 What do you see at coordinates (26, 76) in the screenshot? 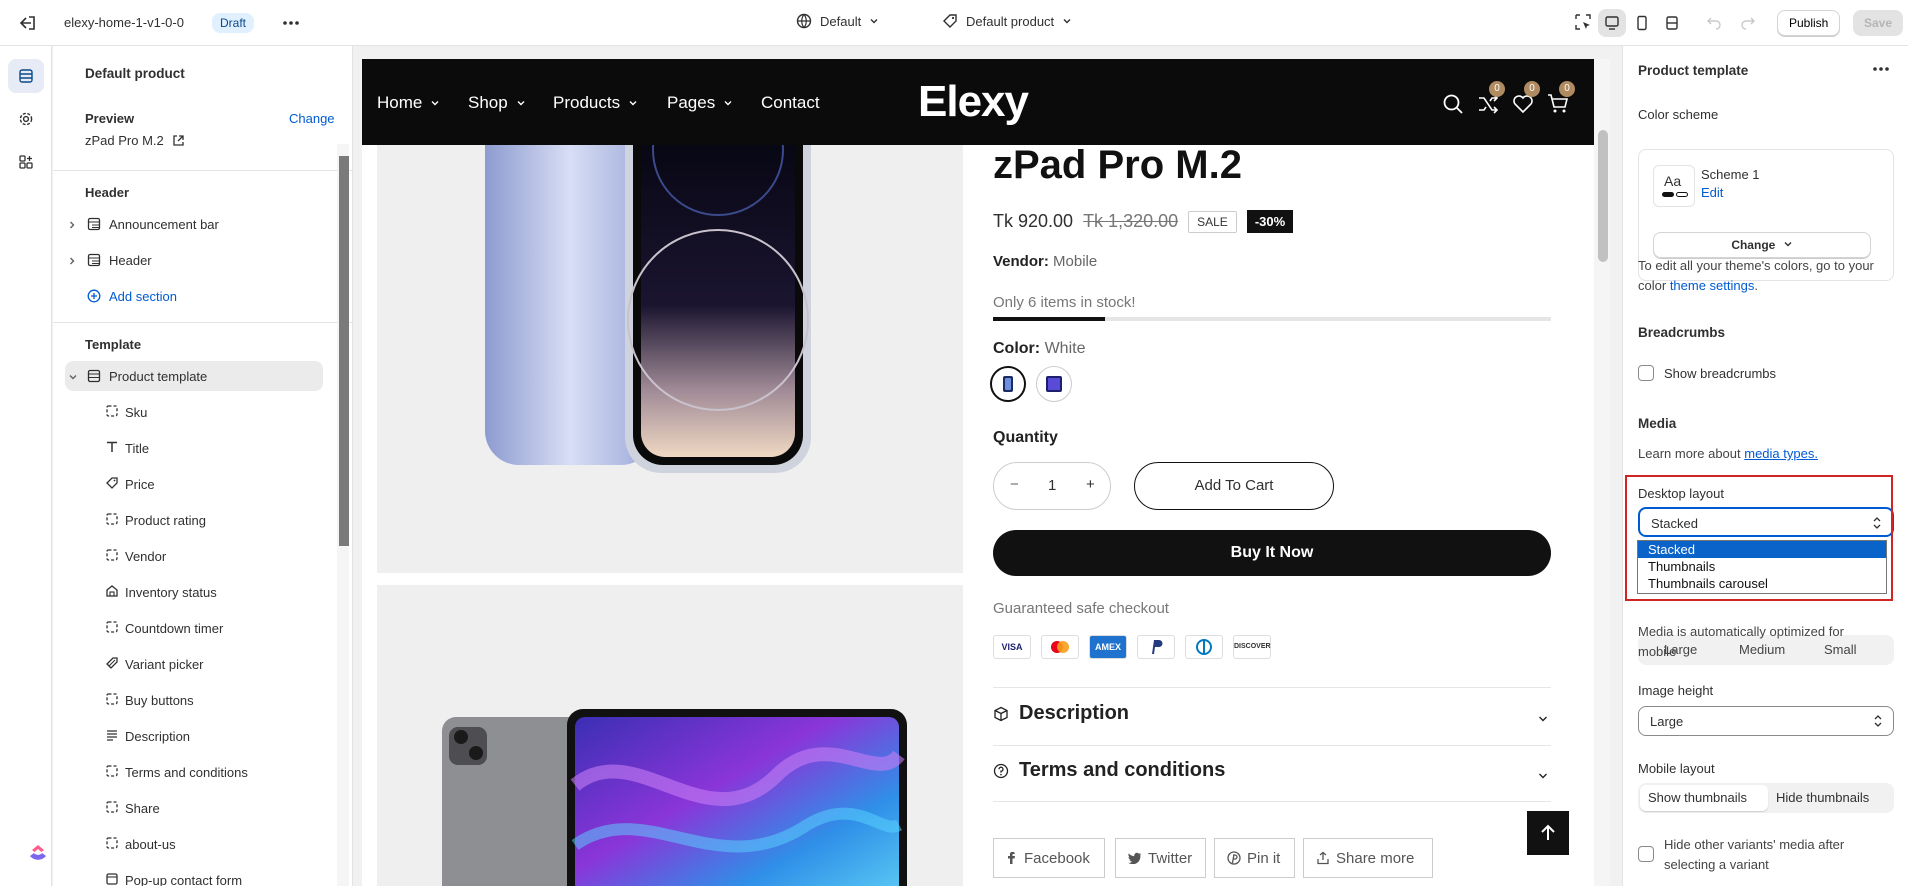
I see `sections-icon` at bounding box center [26, 76].